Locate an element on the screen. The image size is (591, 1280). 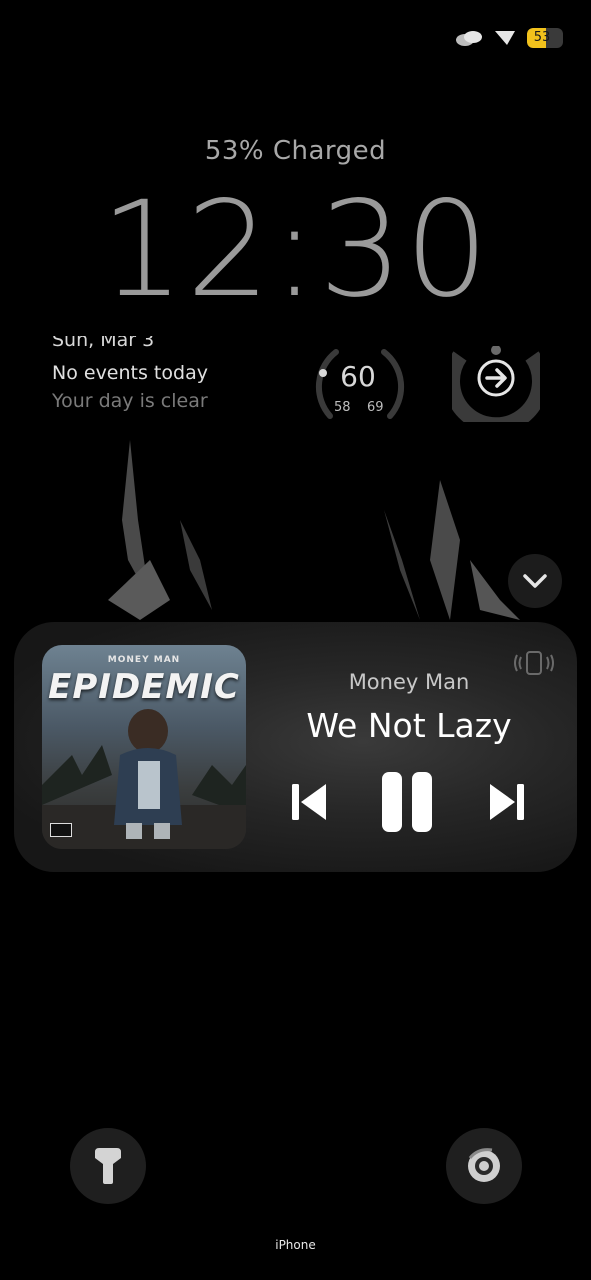
dial-min: 58 is located at coordinates (342, 407).